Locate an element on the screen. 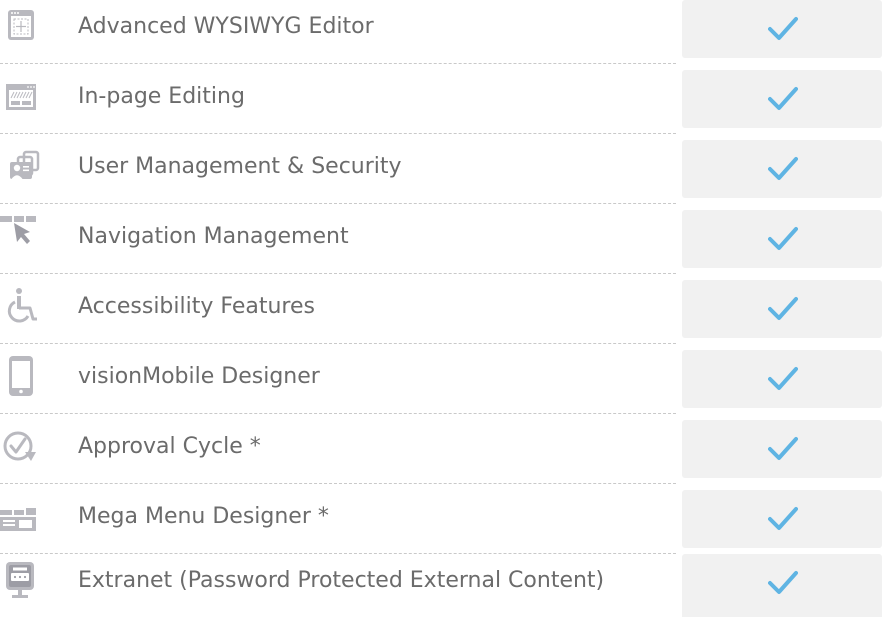 The image size is (884, 624). feature-label: Advanced WYSIWYG Editor is located at coordinates (226, 26).